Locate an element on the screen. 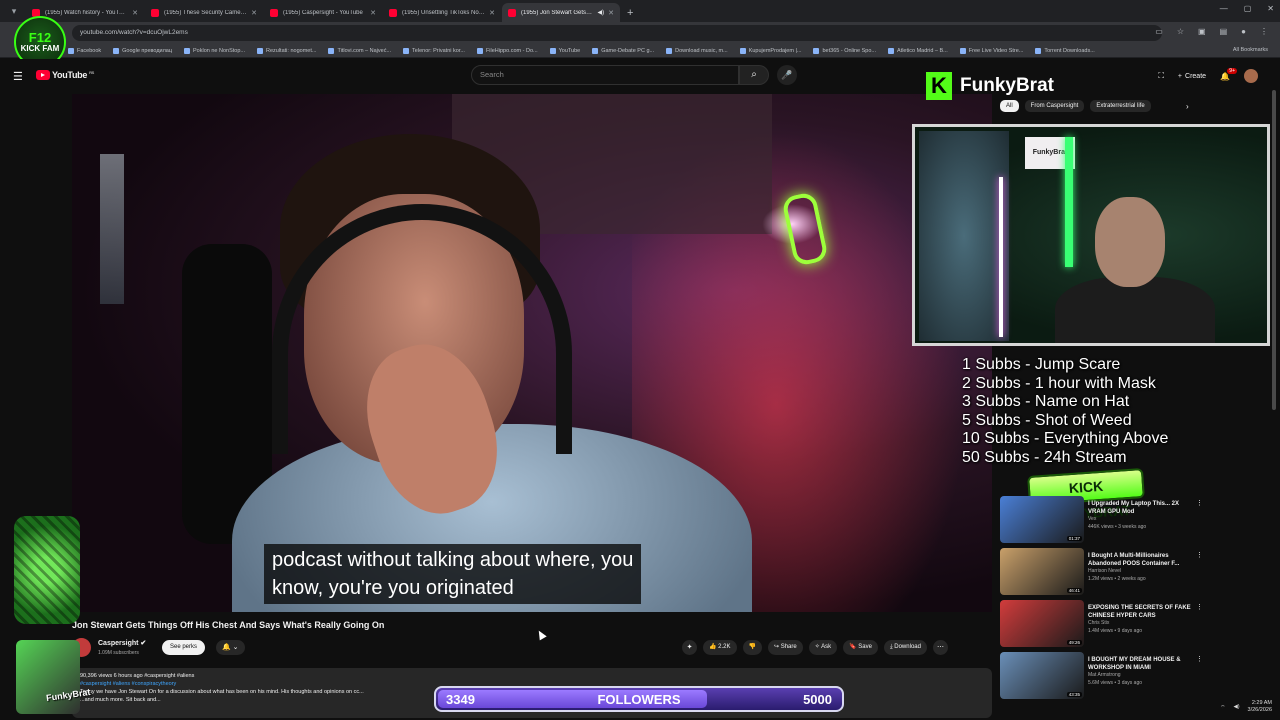 The height and width of the screenshot is (720, 1280). download-button: ⤓ Download is located at coordinates (905, 647).